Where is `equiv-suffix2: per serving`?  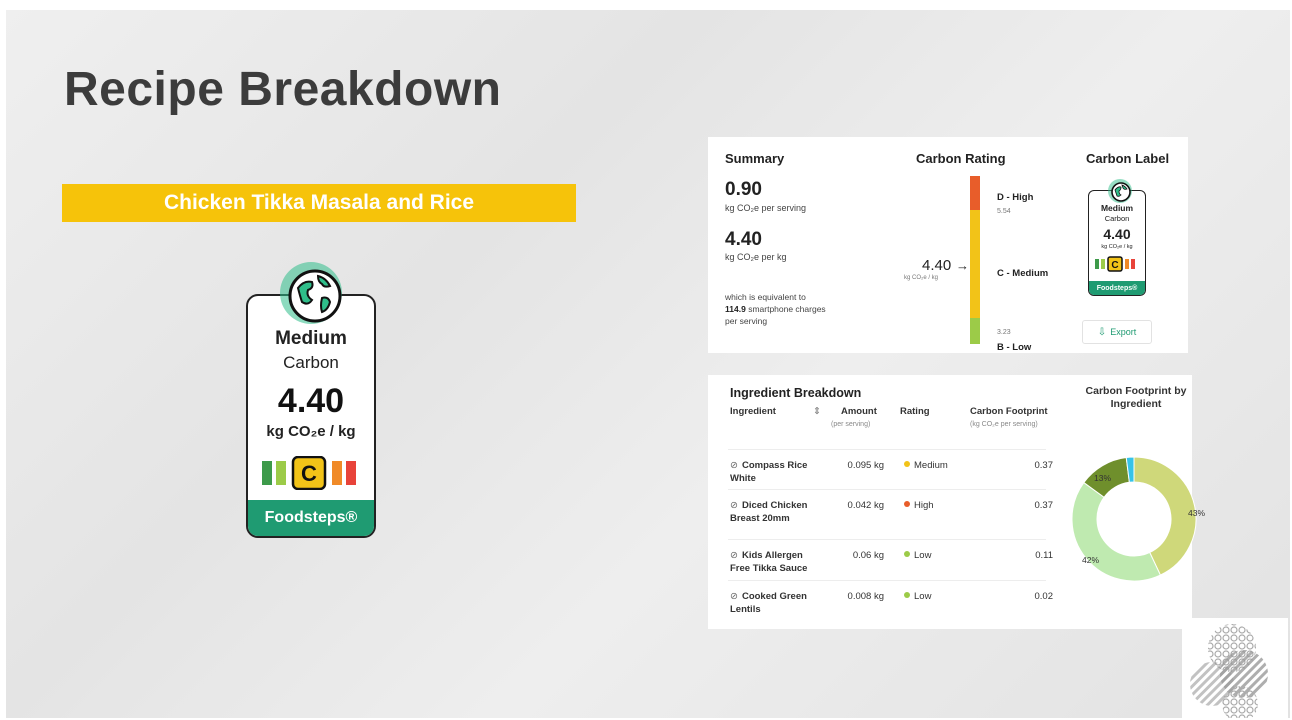 equiv-suffix2: per serving is located at coordinates (746, 321).